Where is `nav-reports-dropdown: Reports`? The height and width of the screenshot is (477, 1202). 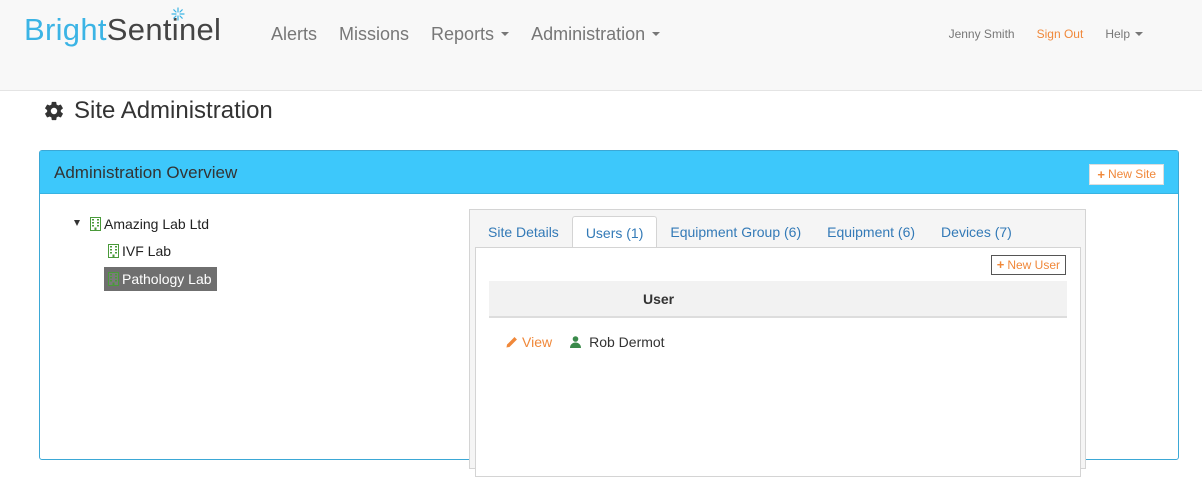
nav-reports-dropdown: Reports is located at coordinates (470, 34).